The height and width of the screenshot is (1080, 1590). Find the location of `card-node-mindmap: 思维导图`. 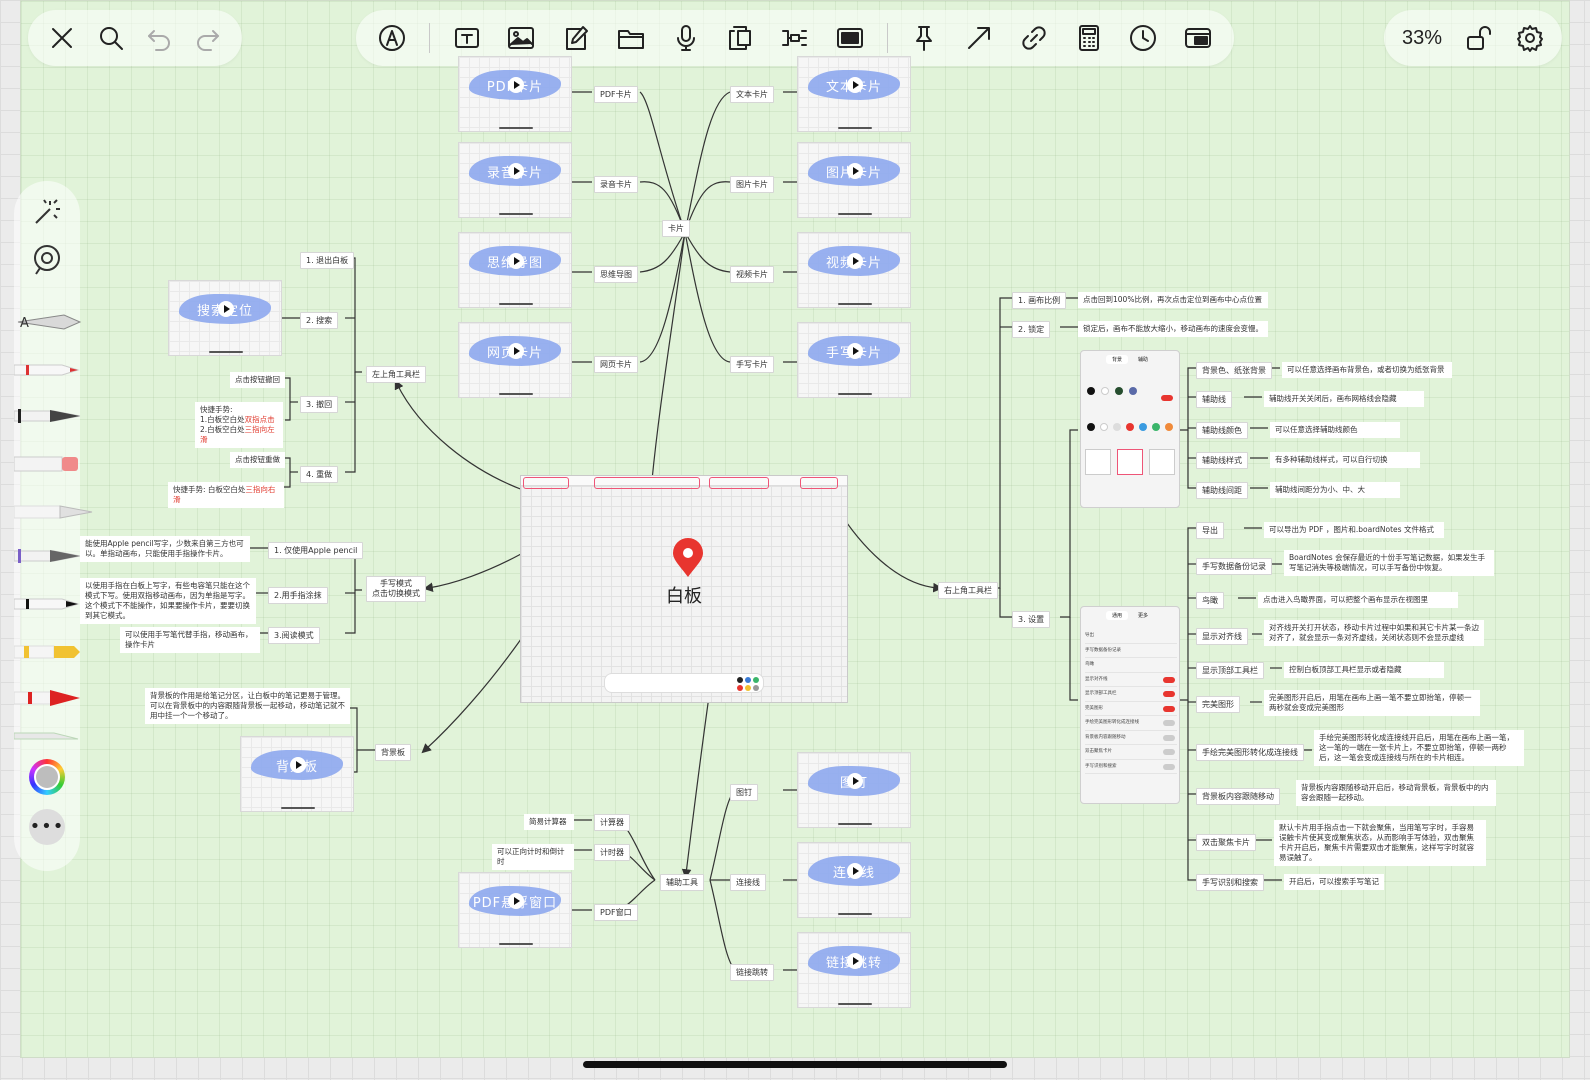

card-node-mindmap: 思维导图 is located at coordinates (616, 274).